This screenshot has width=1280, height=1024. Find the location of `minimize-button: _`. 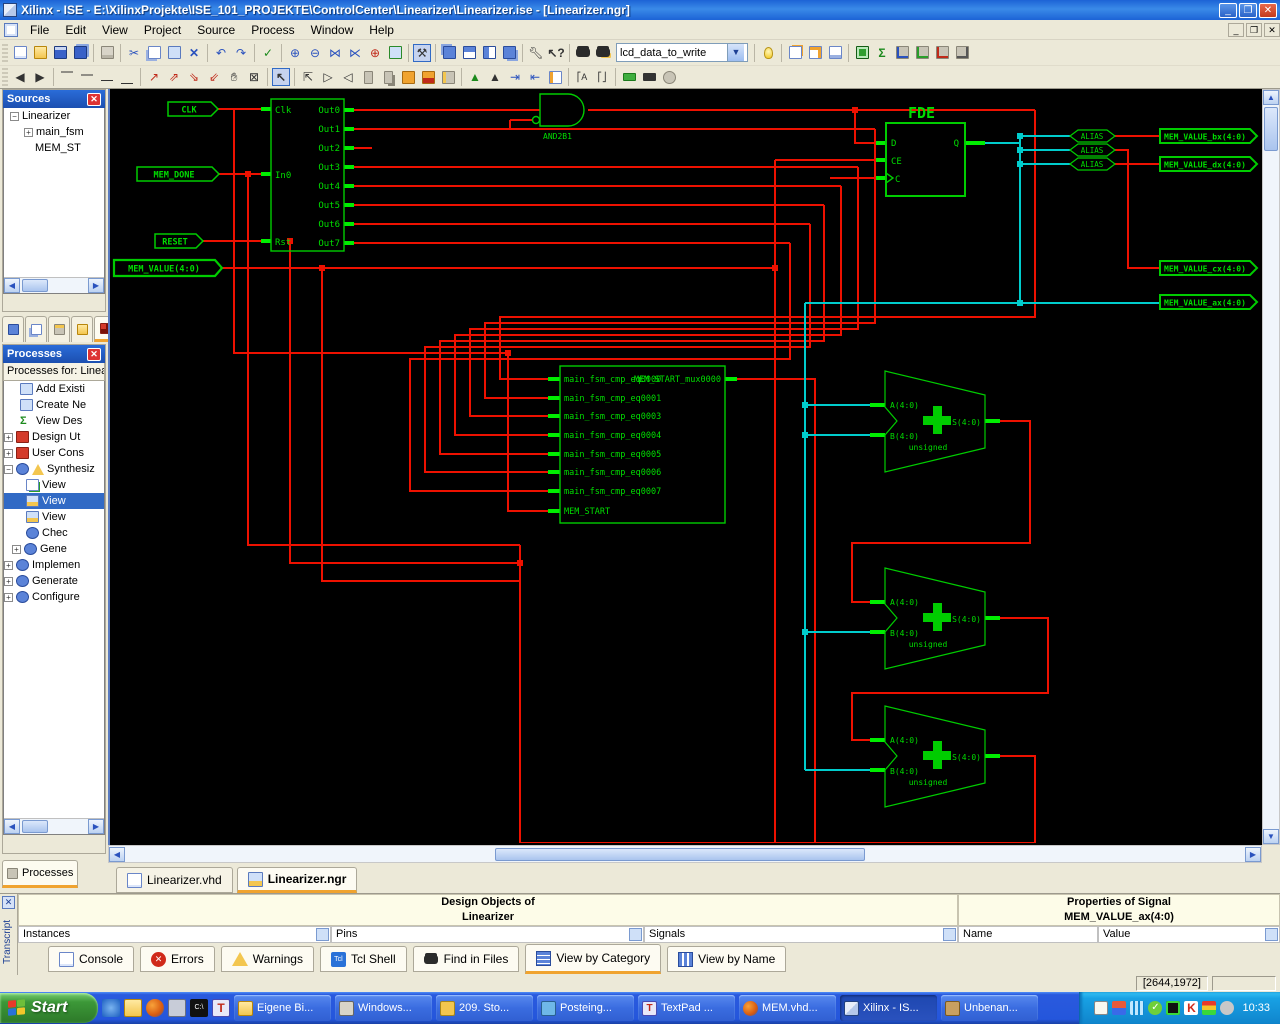

minimize-button: _ is located at coordinates (1228, 10).